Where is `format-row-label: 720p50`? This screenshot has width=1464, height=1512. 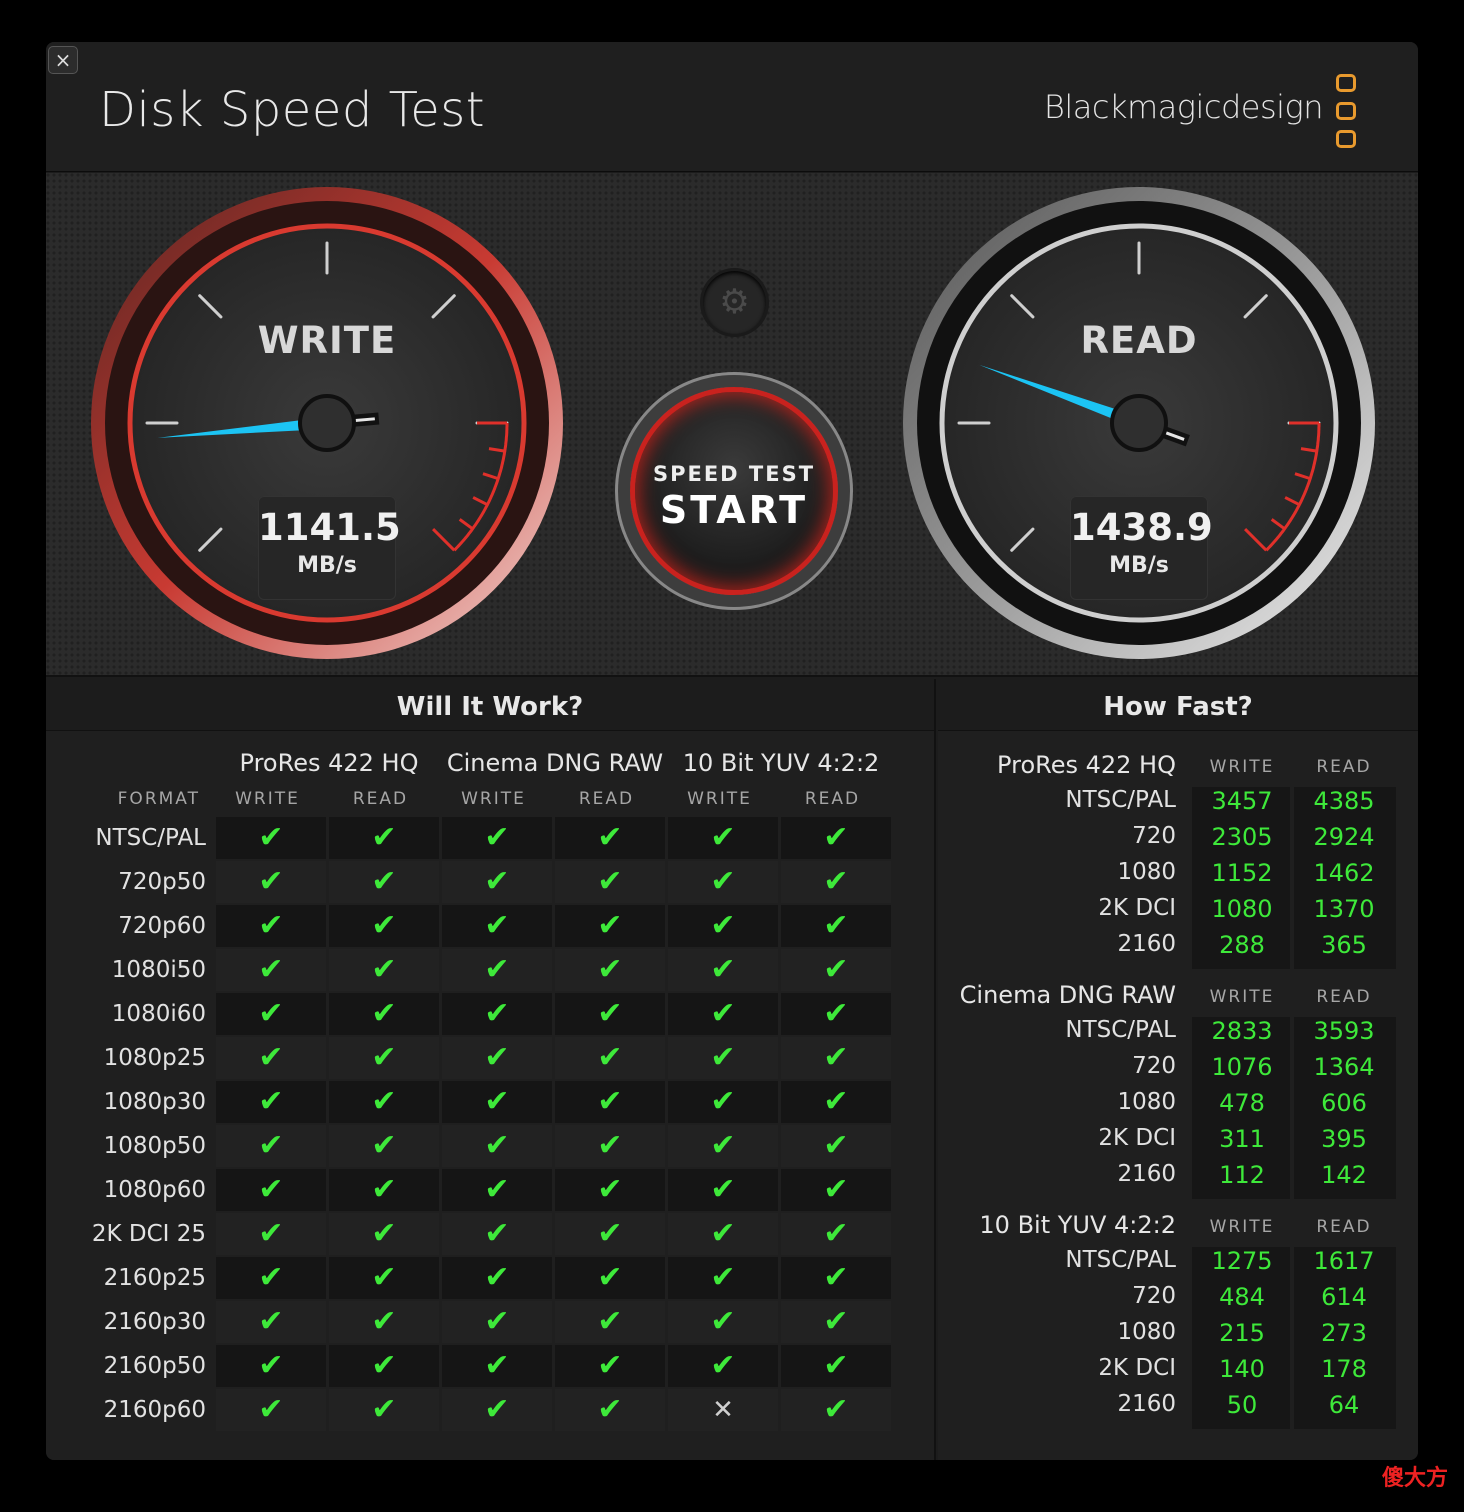
format-row-label: 720p50 is located at coordinates (162, 882).